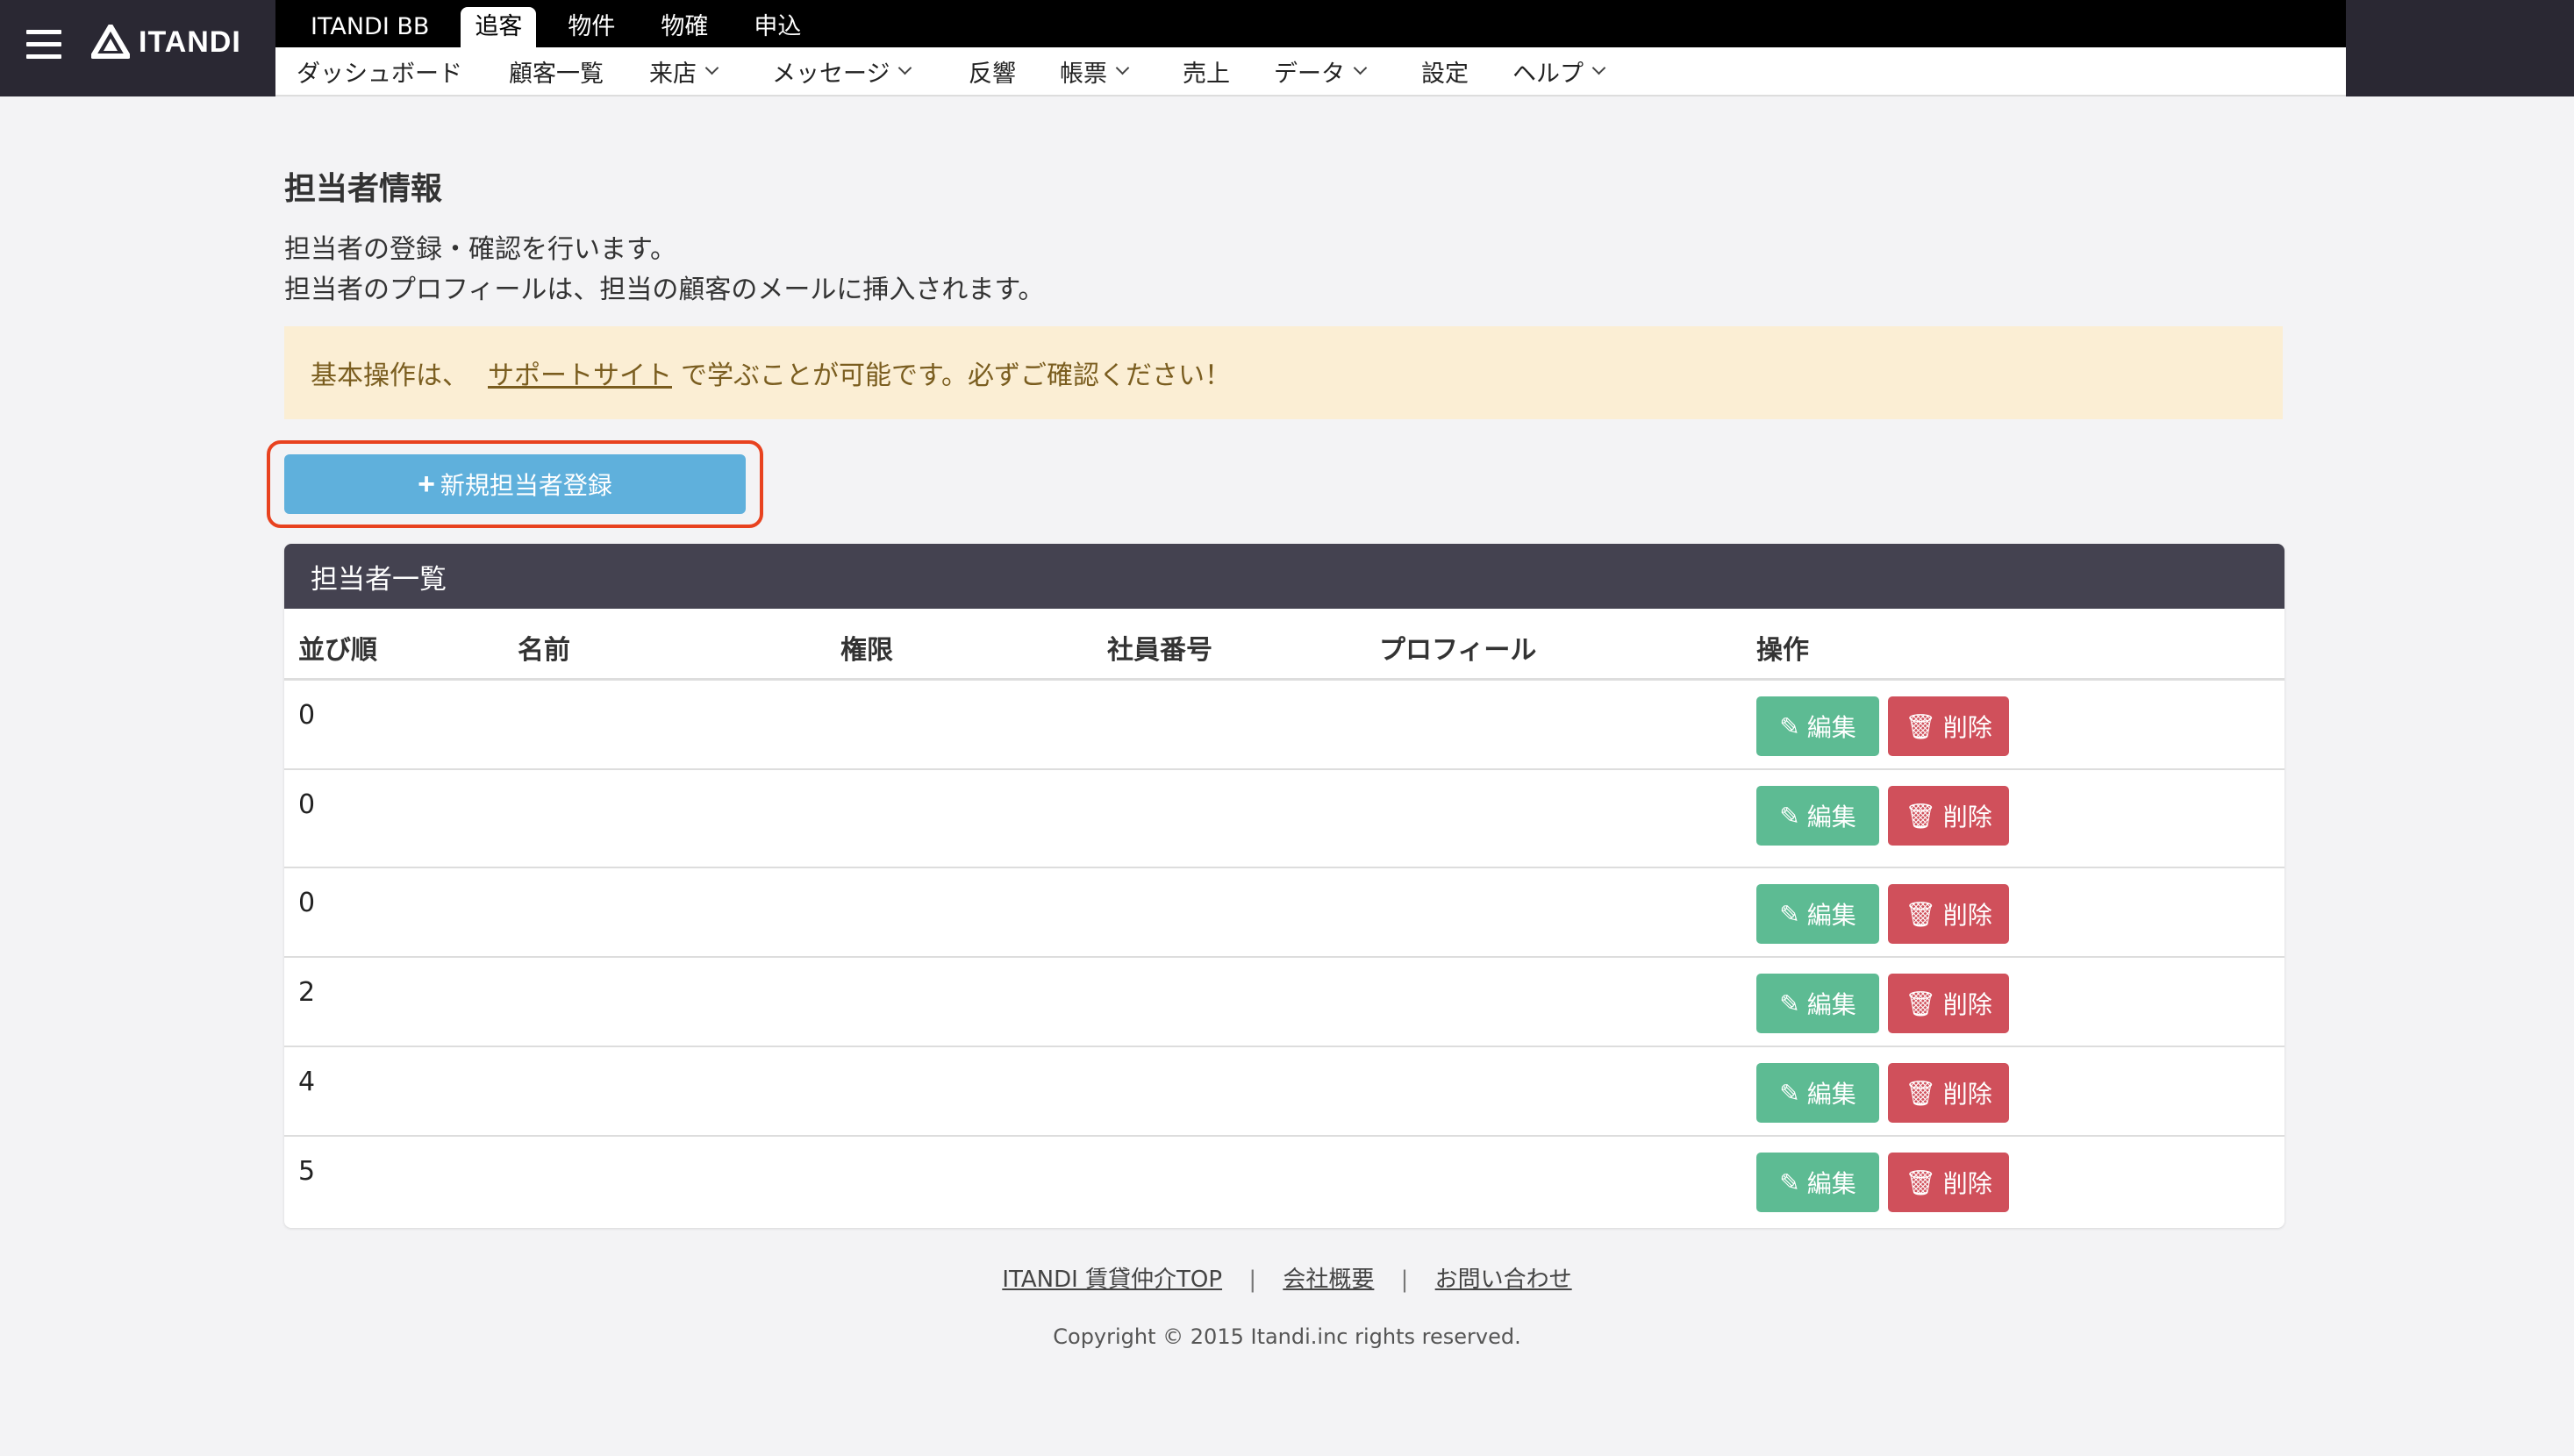  I want to click on new-staff-register-label: 新規担当者登録, so click(526, 485).